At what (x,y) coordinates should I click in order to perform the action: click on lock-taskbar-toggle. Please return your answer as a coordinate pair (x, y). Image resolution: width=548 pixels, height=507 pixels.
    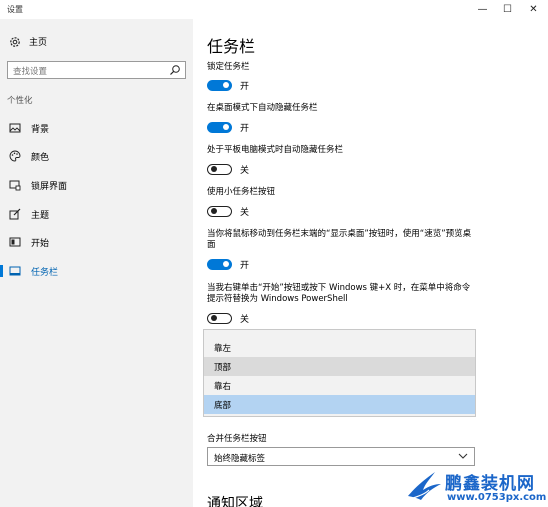
    Looking at the image, I should click on (219, 85).